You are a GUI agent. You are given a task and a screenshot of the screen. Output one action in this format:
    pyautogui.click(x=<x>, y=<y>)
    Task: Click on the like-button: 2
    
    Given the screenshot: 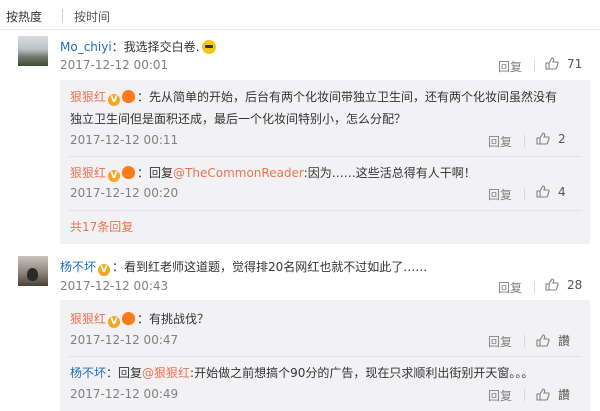 What is the action you would take?
    pyautogui.click(x=551, y=139)
    